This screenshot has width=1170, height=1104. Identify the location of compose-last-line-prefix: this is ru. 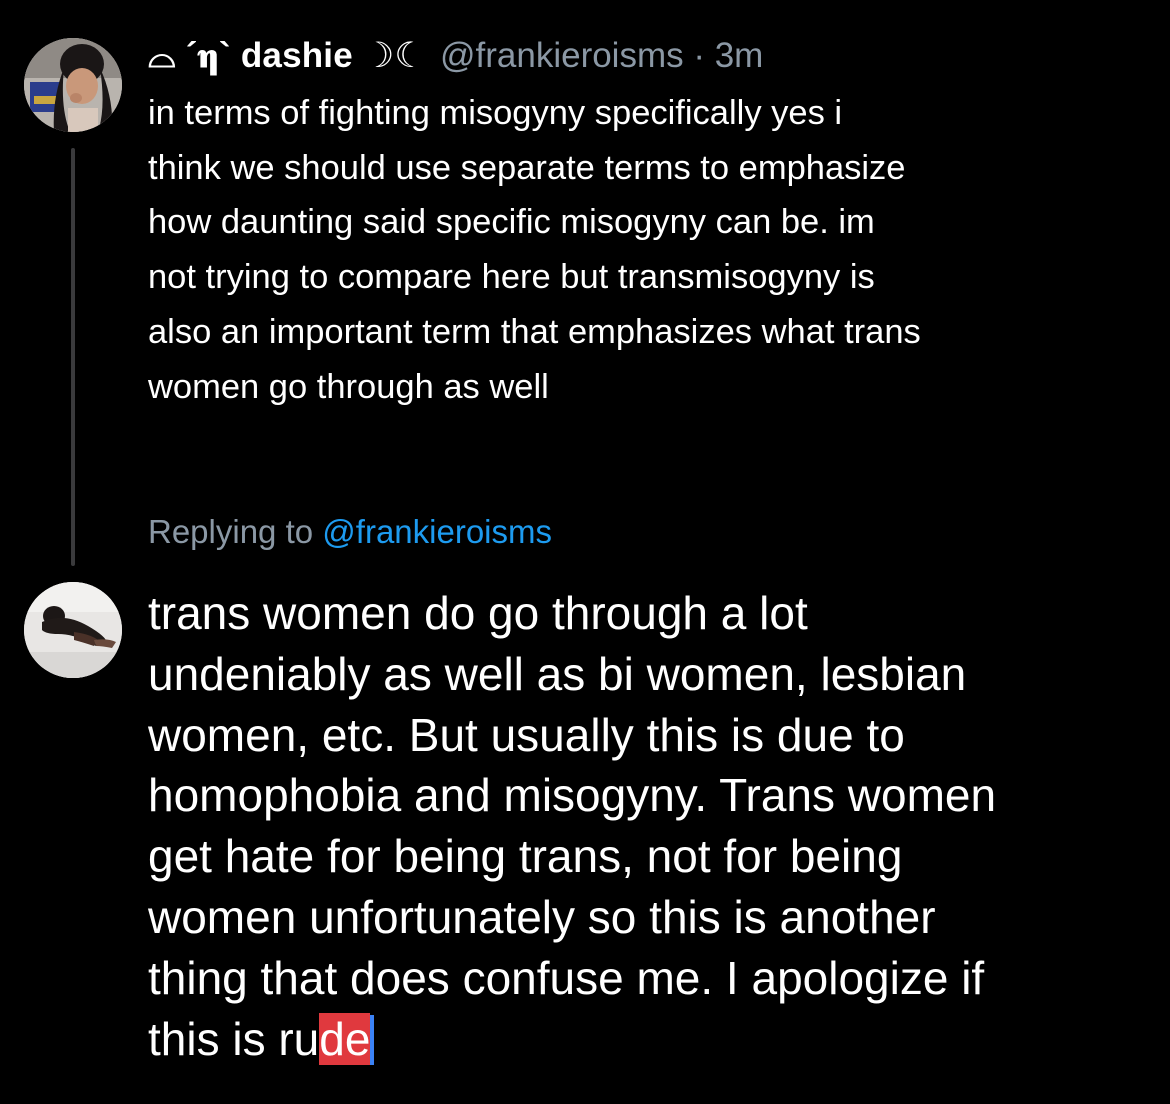
(234, 1038).